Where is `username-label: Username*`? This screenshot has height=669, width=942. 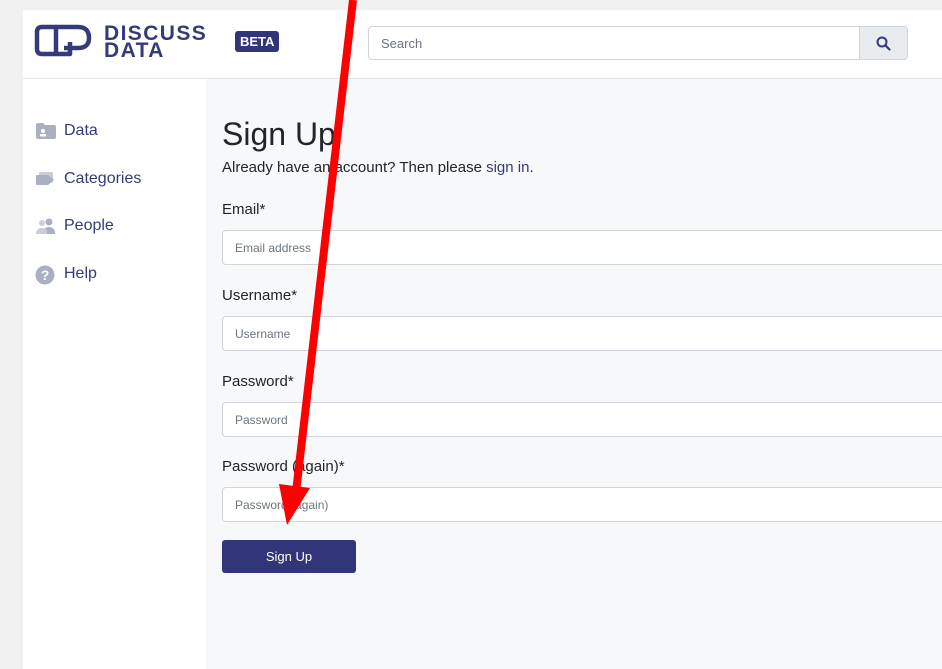
username-label: Username* is located at coordinates (260, 295).